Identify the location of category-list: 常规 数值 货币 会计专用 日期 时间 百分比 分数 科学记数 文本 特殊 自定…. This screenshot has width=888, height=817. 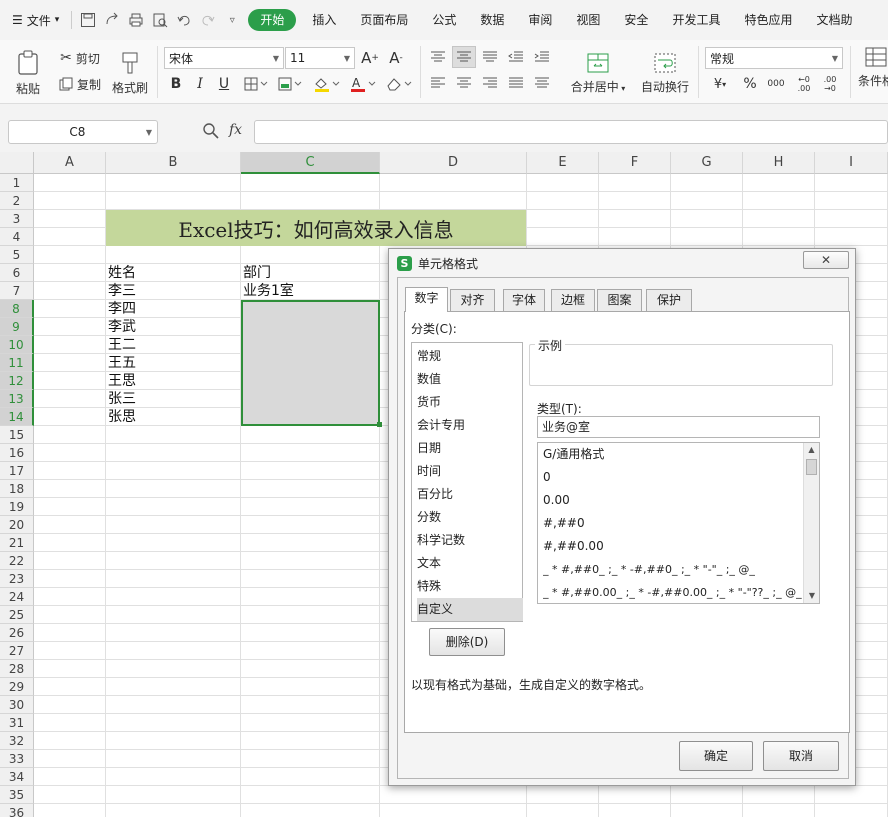
(467, 482).